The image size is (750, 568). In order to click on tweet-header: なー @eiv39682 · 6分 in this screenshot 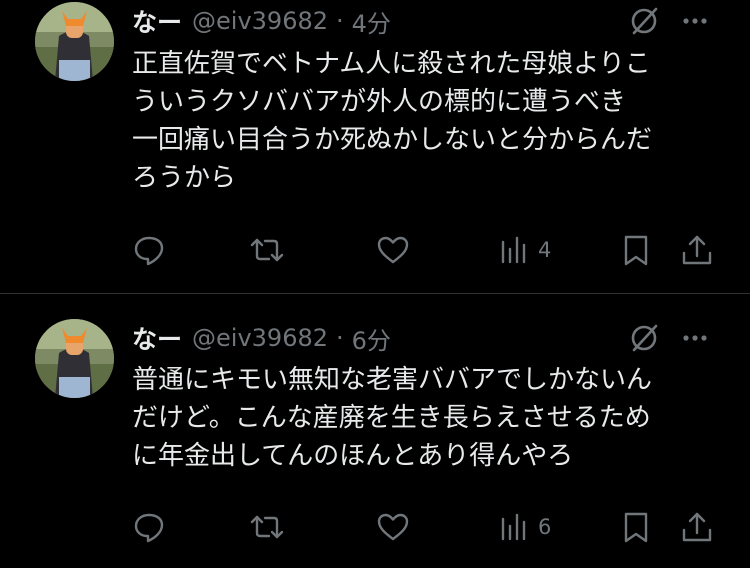, I will do `click(261, 338)`.